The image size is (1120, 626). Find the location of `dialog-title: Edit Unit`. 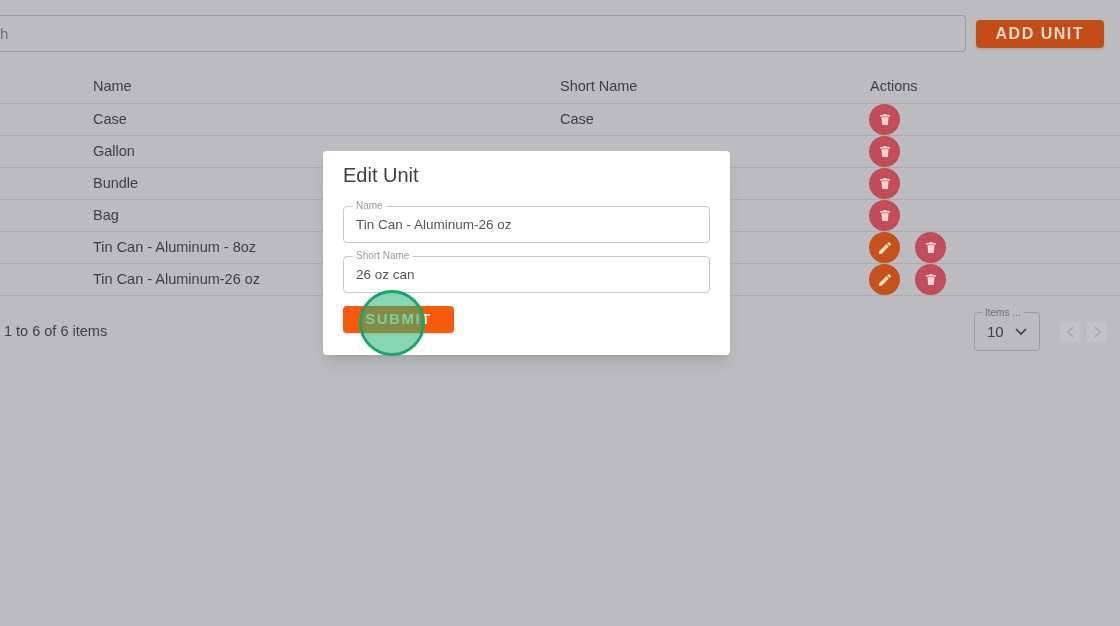

dialog-title: Edit Unit is located at coordinates (381, 175).